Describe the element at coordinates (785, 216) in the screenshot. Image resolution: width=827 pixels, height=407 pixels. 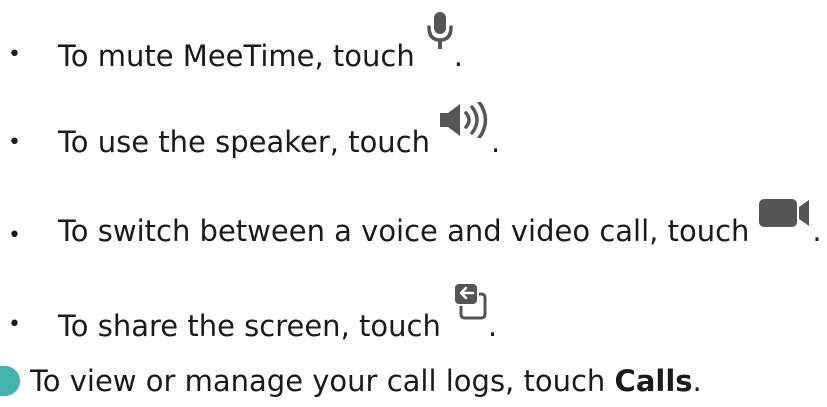
I see `video-camera-icon` at that location.